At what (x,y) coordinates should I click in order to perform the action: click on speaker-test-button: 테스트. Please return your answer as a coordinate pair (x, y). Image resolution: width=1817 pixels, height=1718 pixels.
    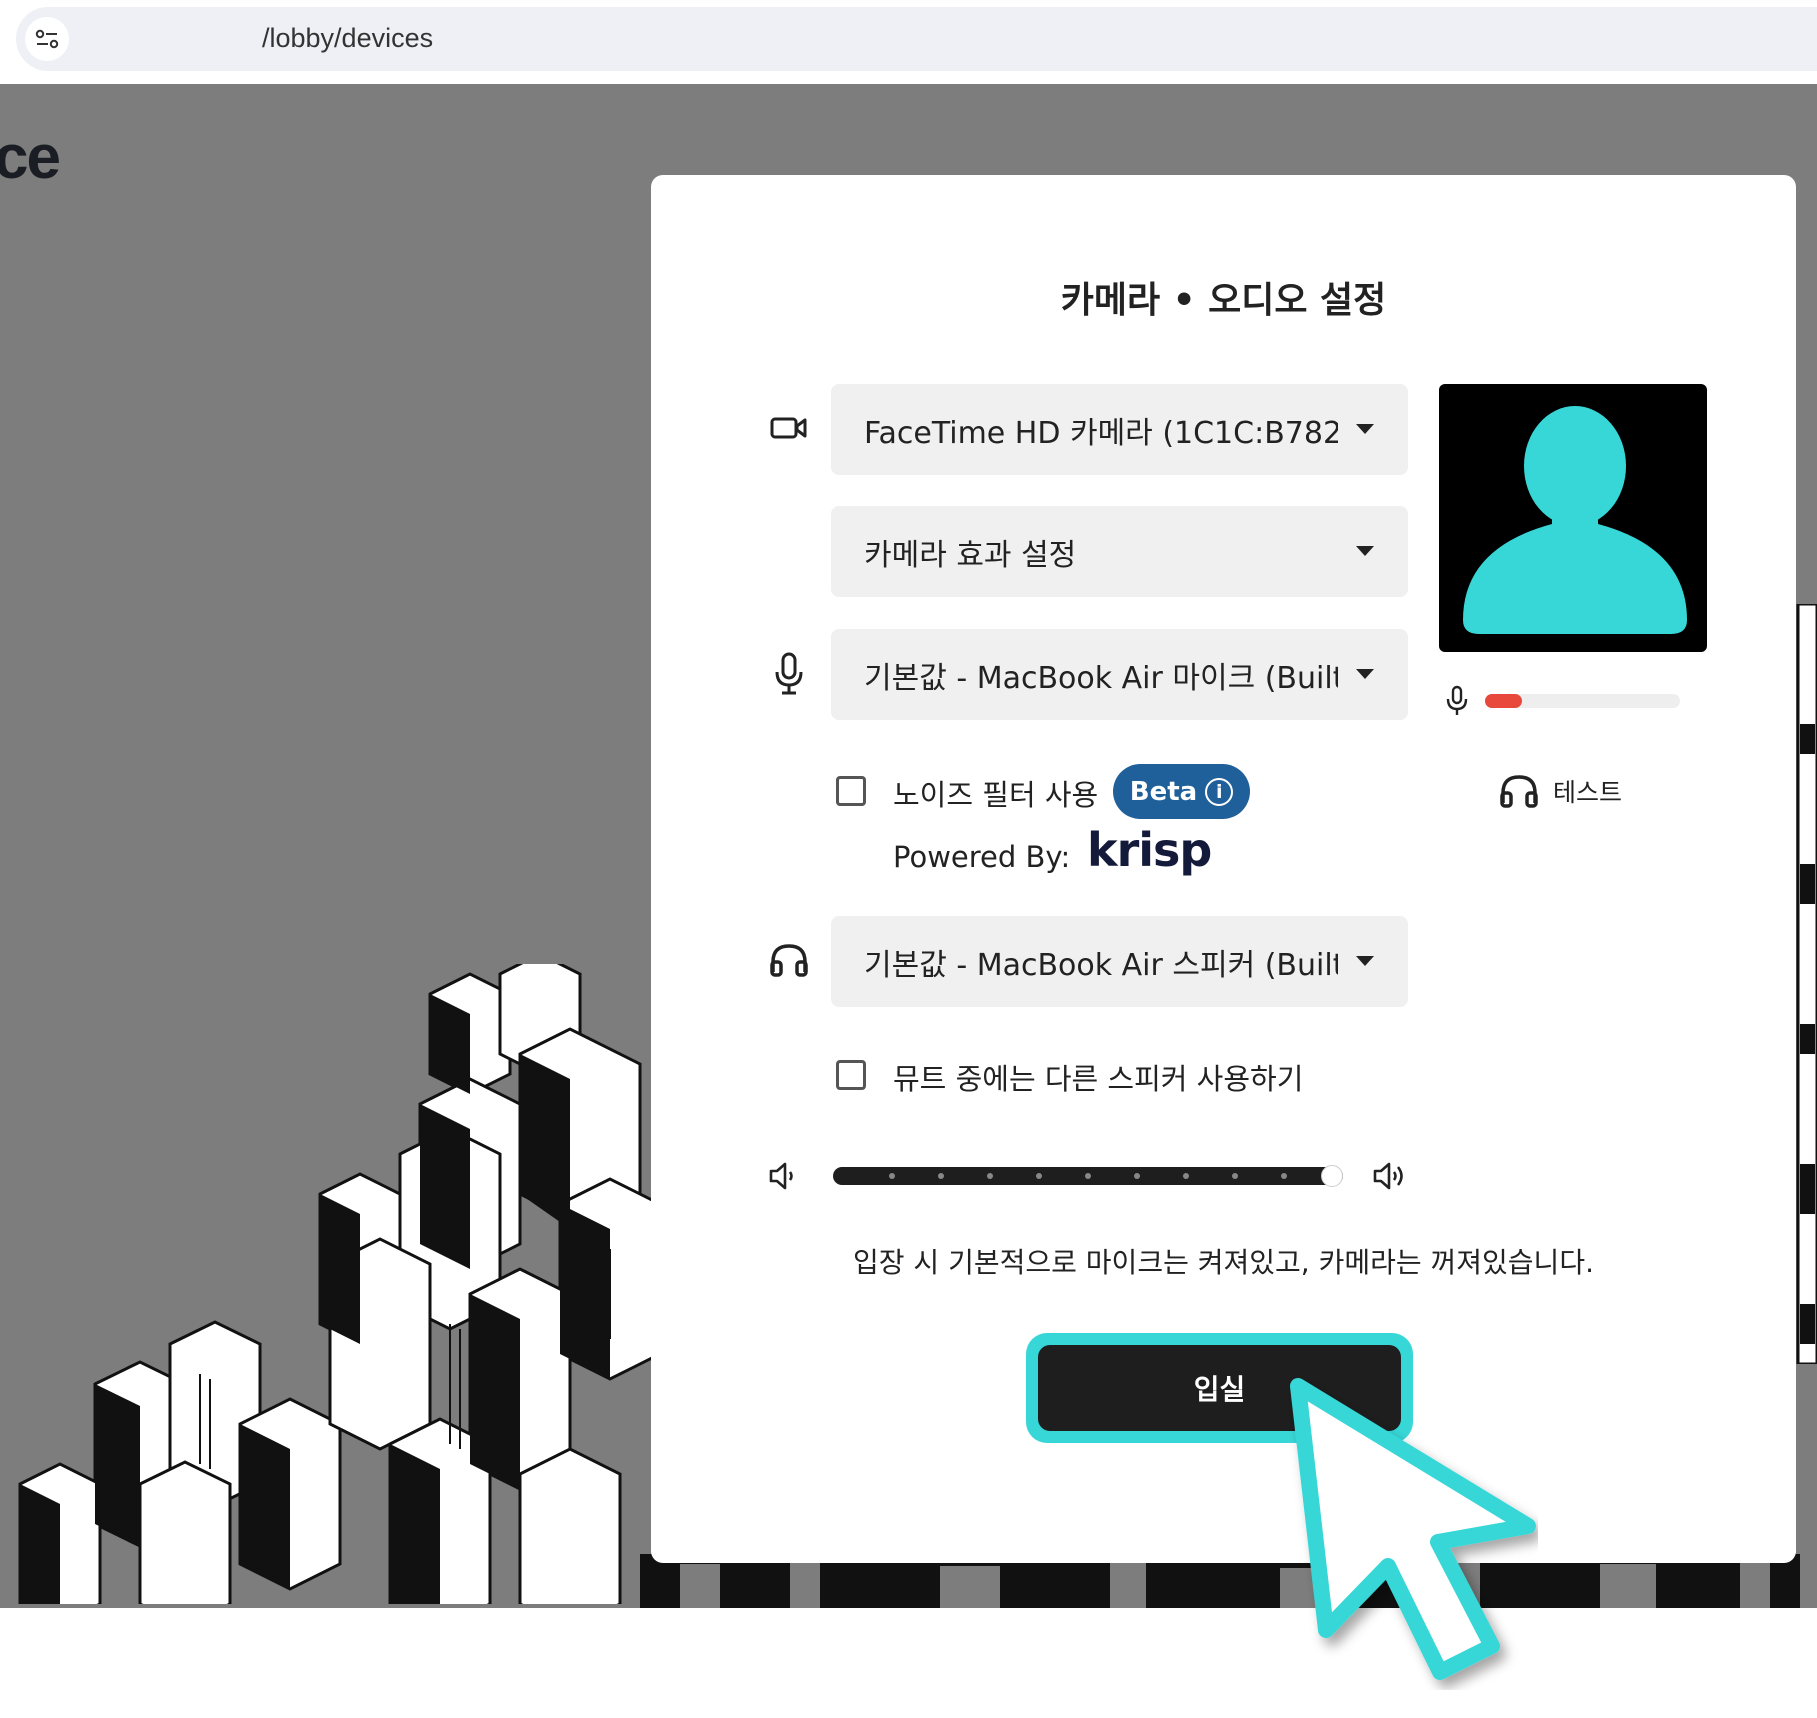
    Looking at the image, I should click on (1560, 791).